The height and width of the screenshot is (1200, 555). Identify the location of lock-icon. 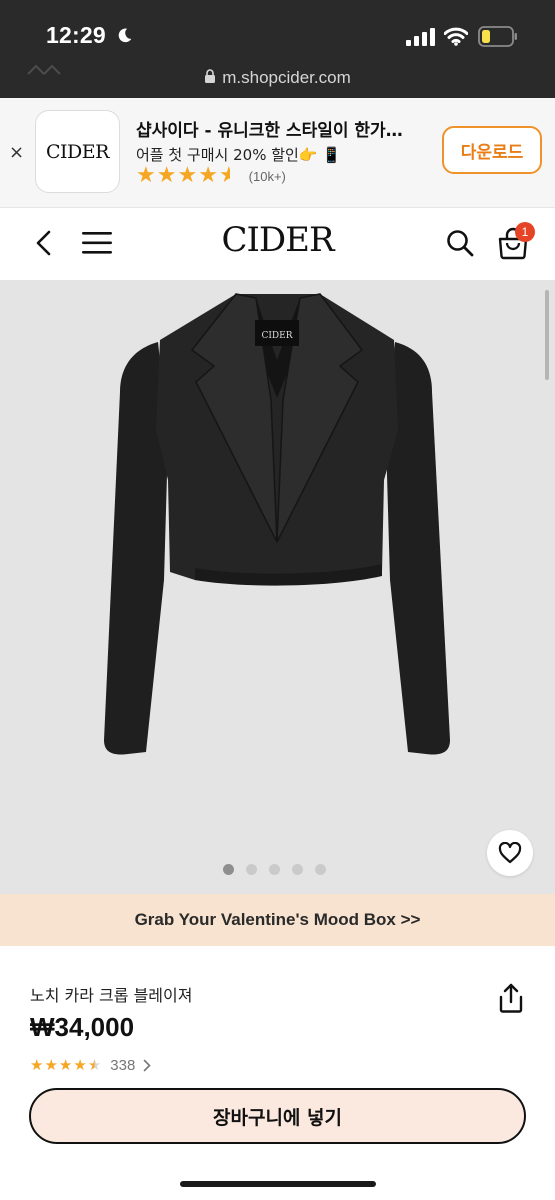
(210, 76).